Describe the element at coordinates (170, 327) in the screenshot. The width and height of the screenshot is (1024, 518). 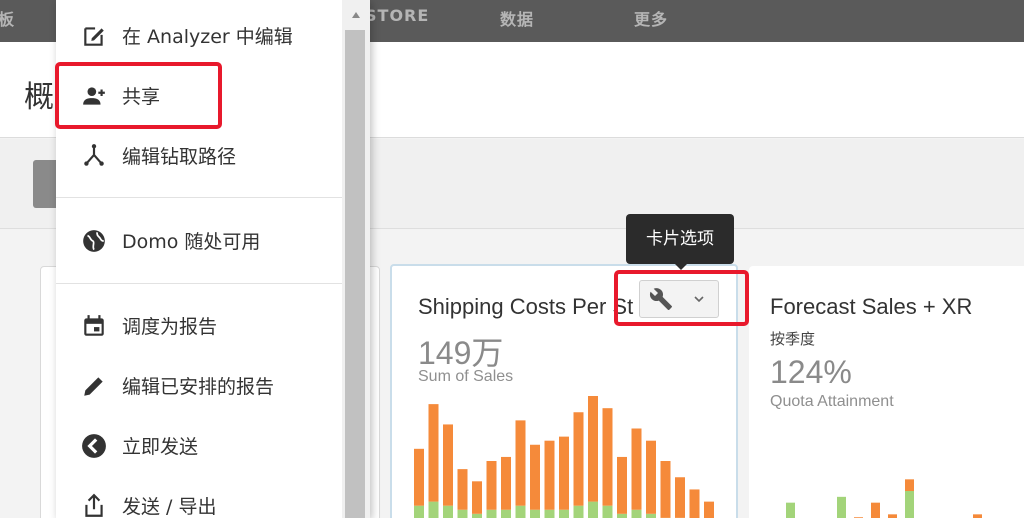
I see `menu-item-label: 调度为报告` at that location.